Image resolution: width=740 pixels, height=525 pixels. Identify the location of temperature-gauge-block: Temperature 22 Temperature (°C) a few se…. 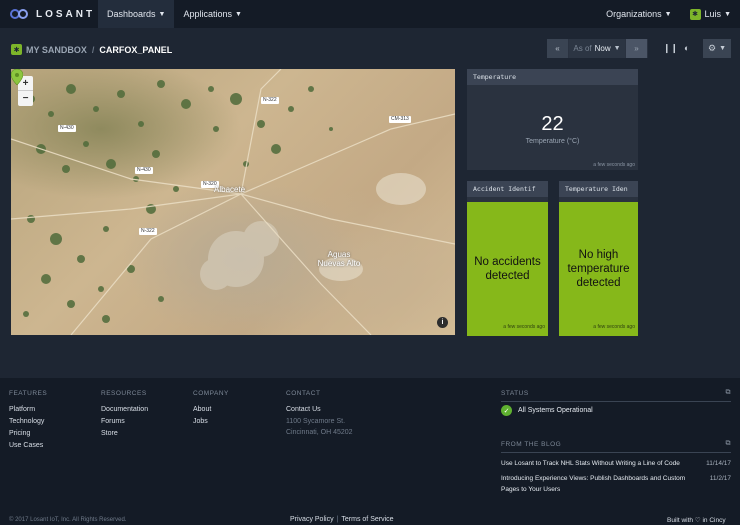
(552, 119).